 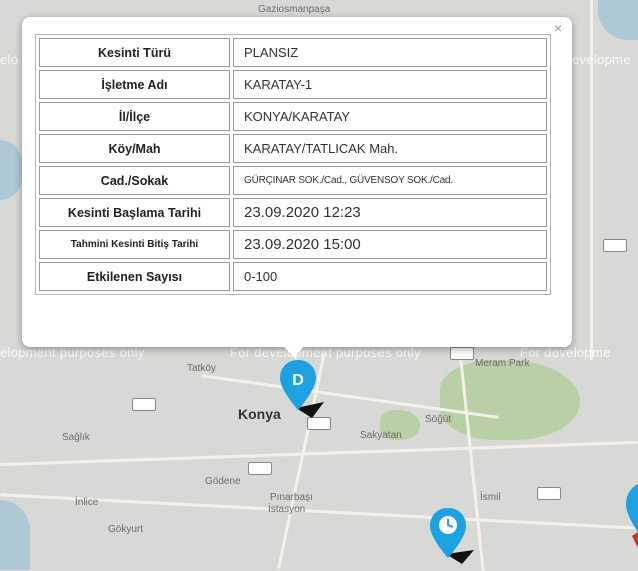 I want to click on place-label: Gökyurt, so click(x=126, y=529).